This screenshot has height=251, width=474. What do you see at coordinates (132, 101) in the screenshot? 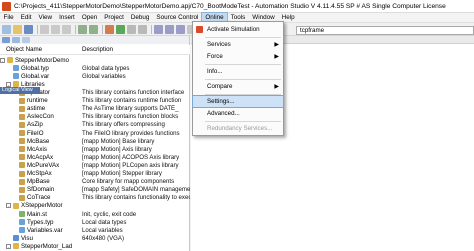
I see `tree-item-description: This library contains runtime function` at bounding box center [132, 101].